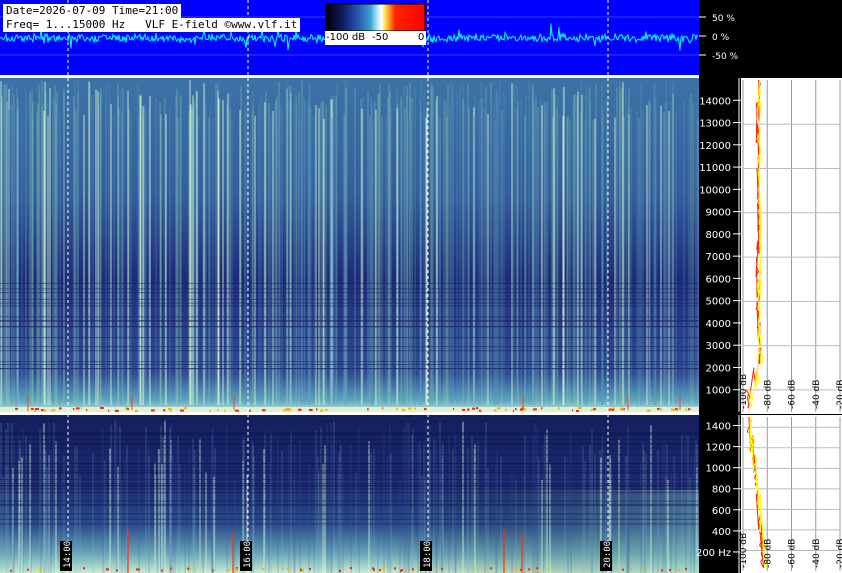 The height and width of the screenshot is (573, 842). What do you see at coordinates (718, 235) in the screenshot?
I see `freq-tick-label: 8000` at bounding box center [718, 235].